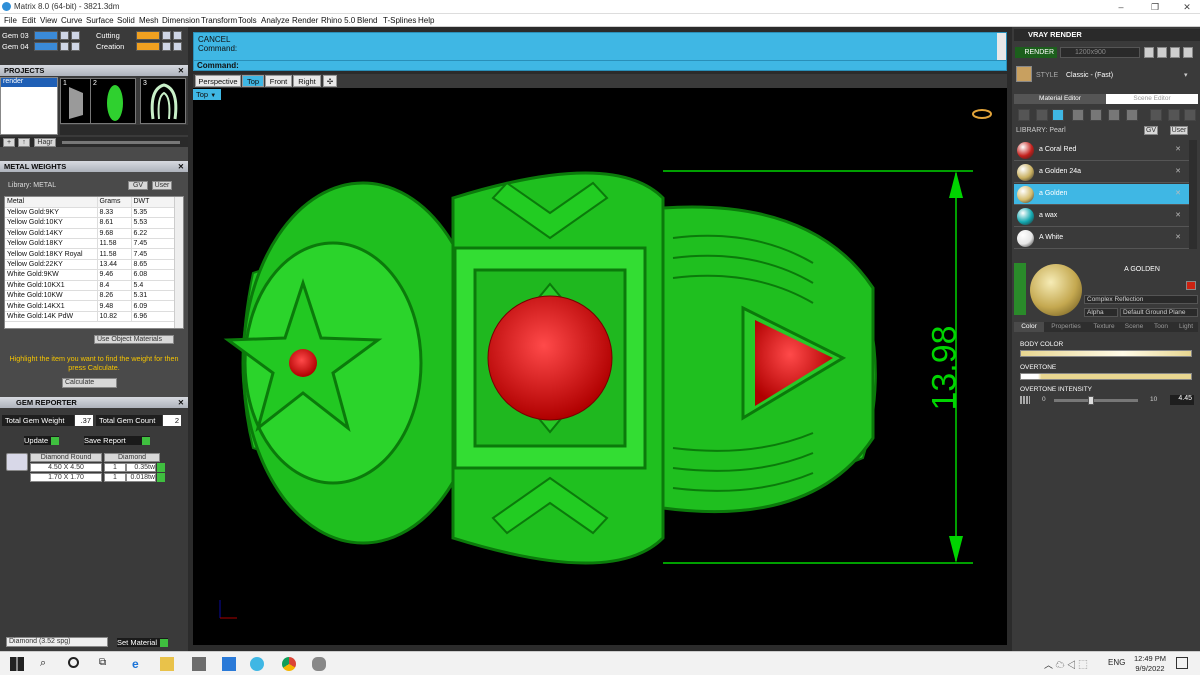  Describe the element at coordinates (1155, 7) in the screenshot. I see `maximize-button: ❐` at that location.